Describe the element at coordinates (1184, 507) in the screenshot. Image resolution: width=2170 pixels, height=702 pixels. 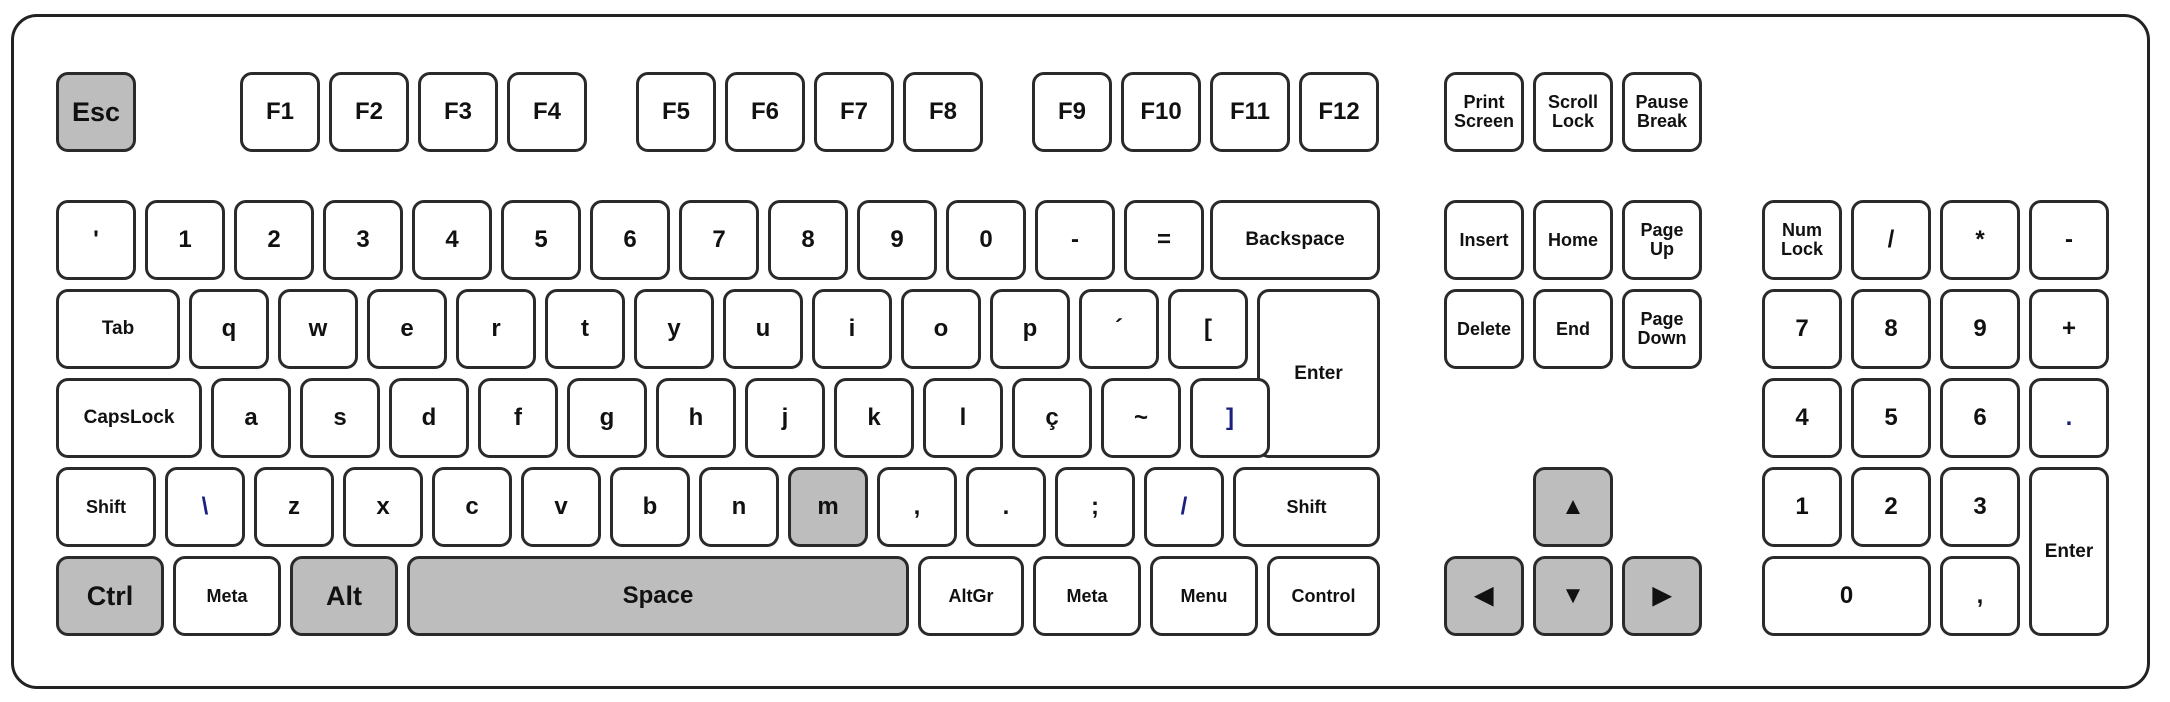
I see `key-slash: /` at that location.